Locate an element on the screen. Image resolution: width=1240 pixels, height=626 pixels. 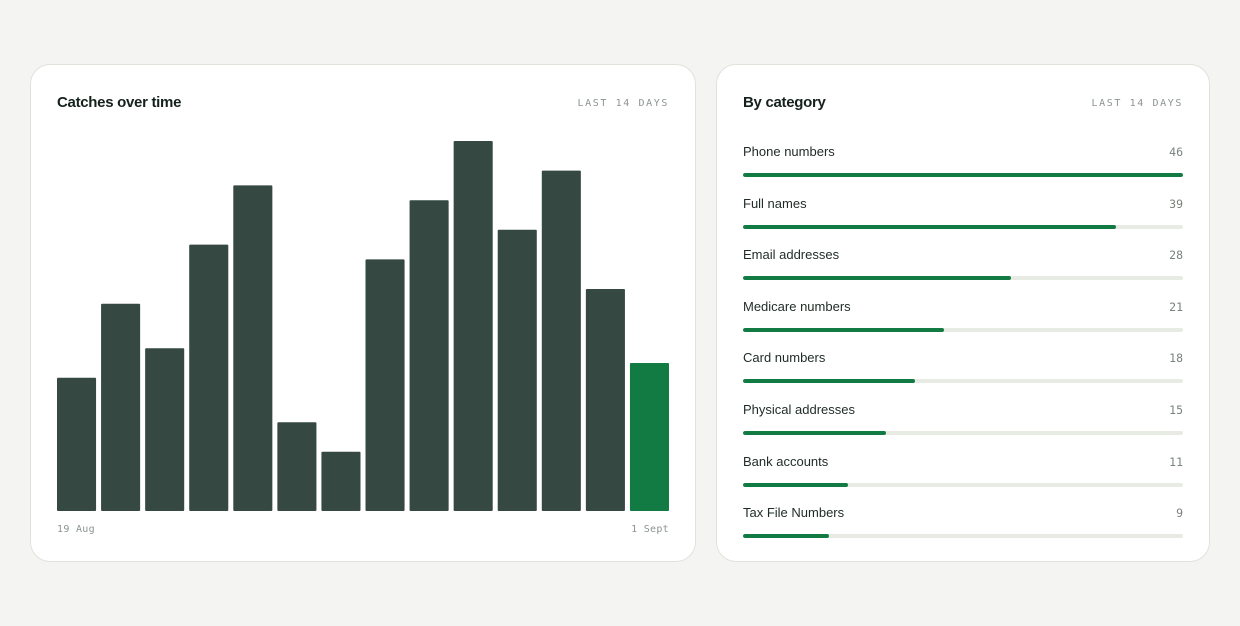
bar-1-sept is located at coordinates (649, 437).